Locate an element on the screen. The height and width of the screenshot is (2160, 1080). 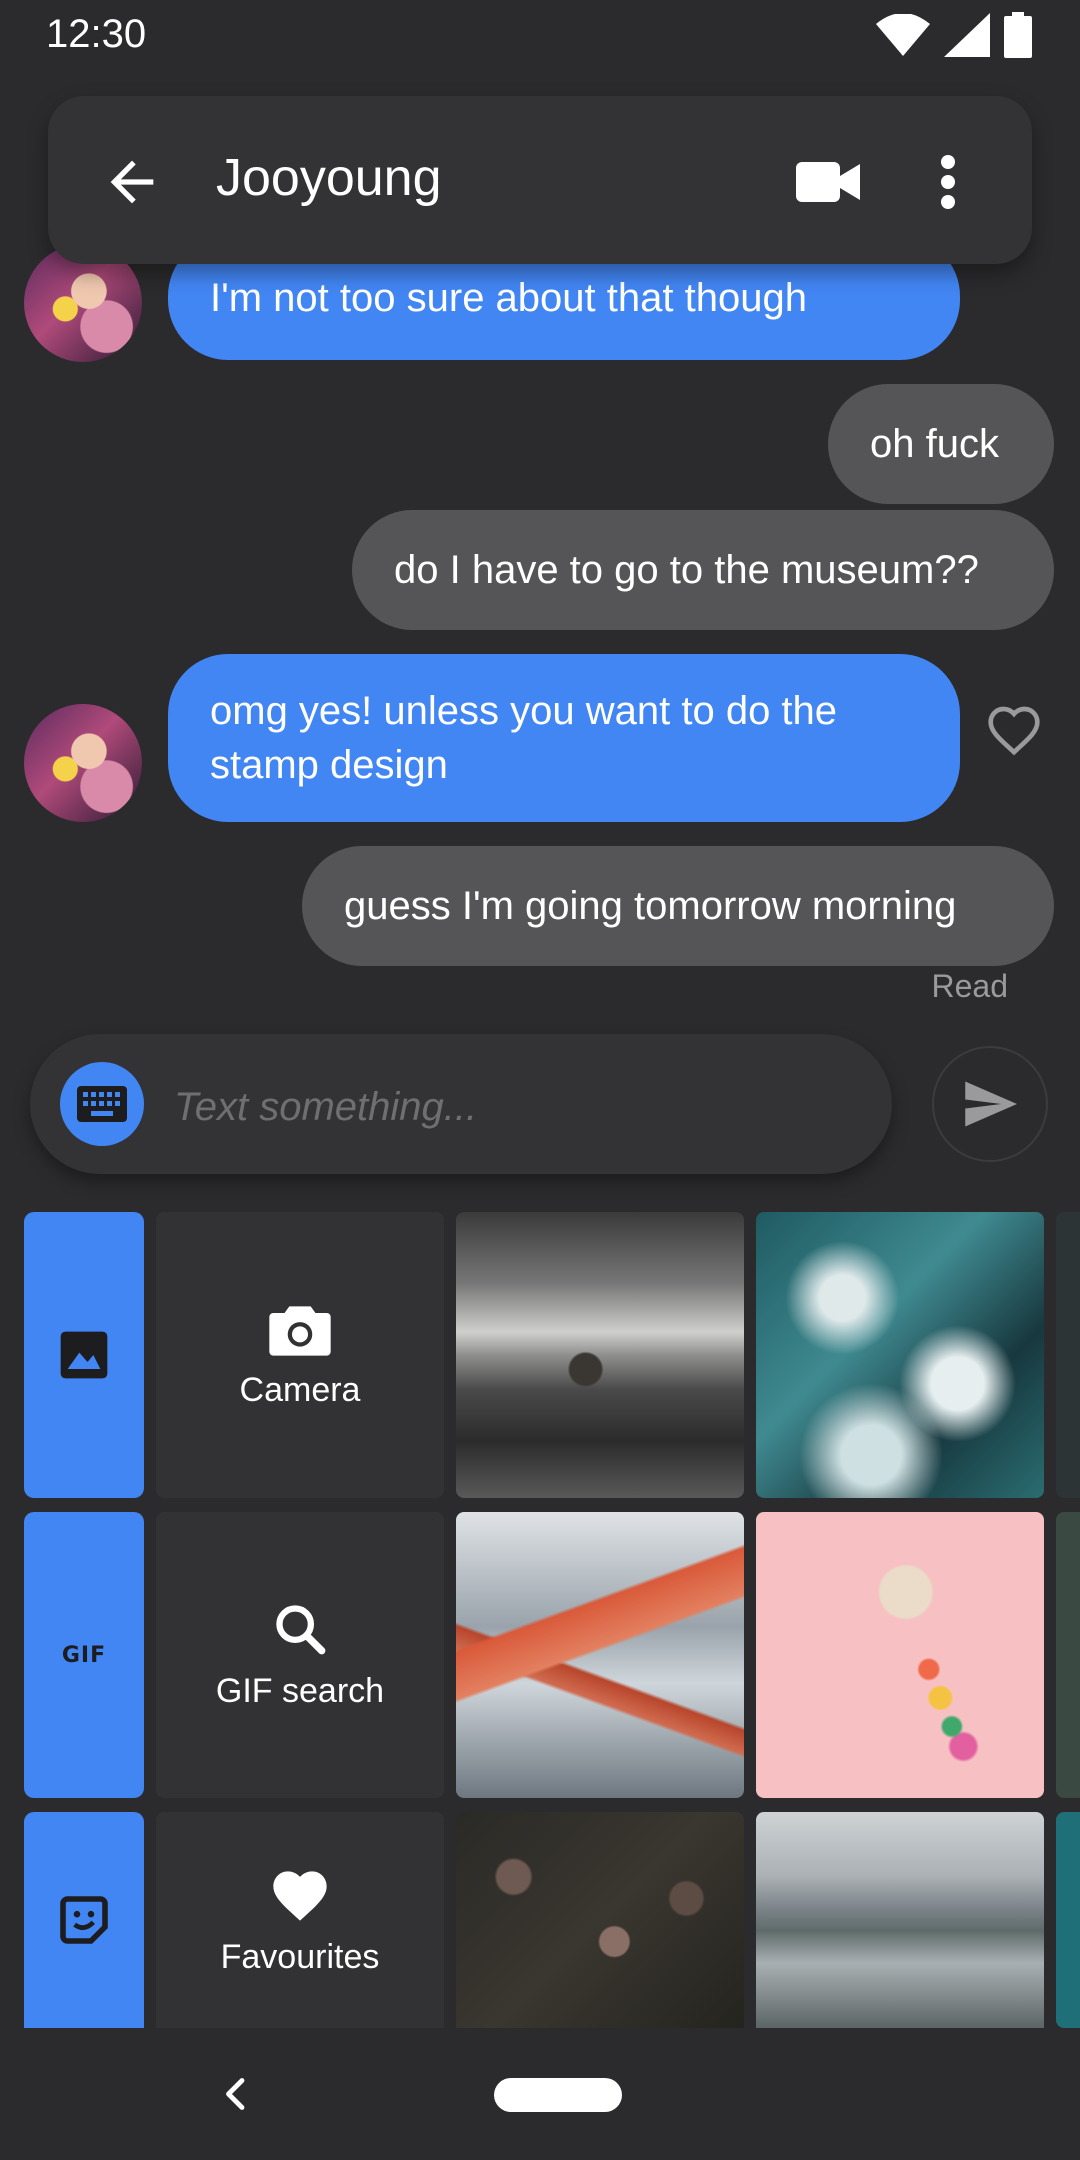
avatar is located at coordinates (83, 763).